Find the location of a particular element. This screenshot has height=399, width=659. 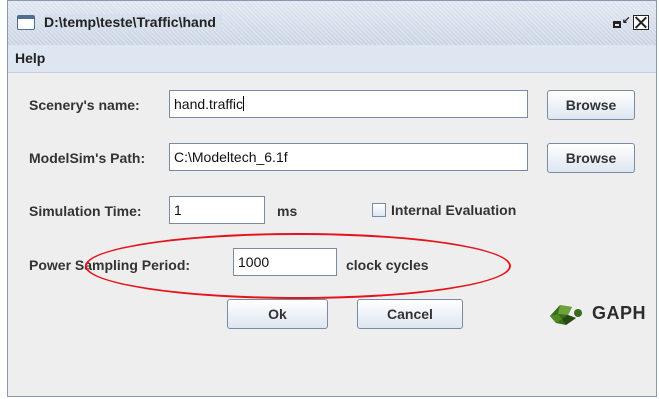

scenery-name-label: Scenery's name: is located at coordinates (84, 105).